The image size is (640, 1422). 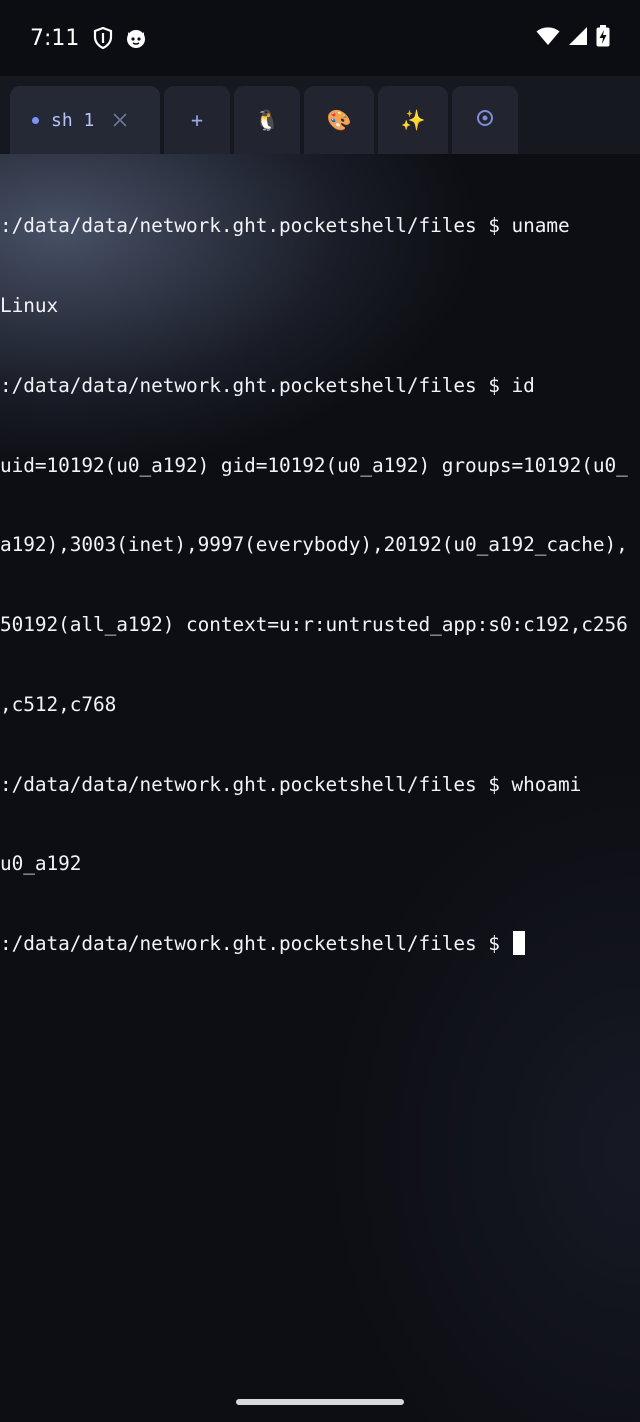 I want to click on theme-tab-button: 🎨, so click(x=339, y=120).